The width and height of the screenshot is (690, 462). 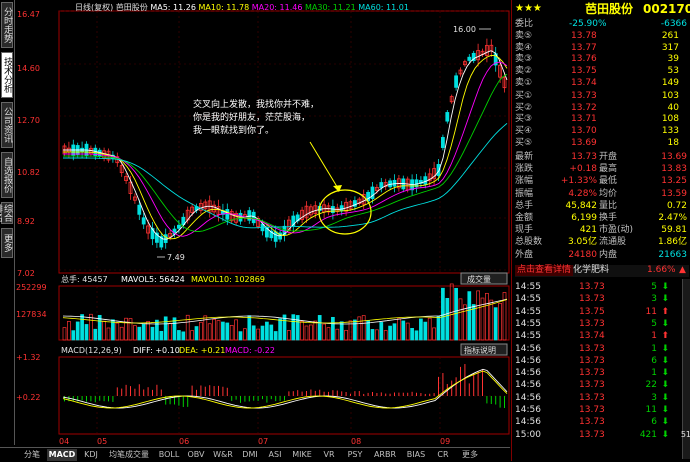 I want to click on month-label: 07, so click(x=263, y=441).